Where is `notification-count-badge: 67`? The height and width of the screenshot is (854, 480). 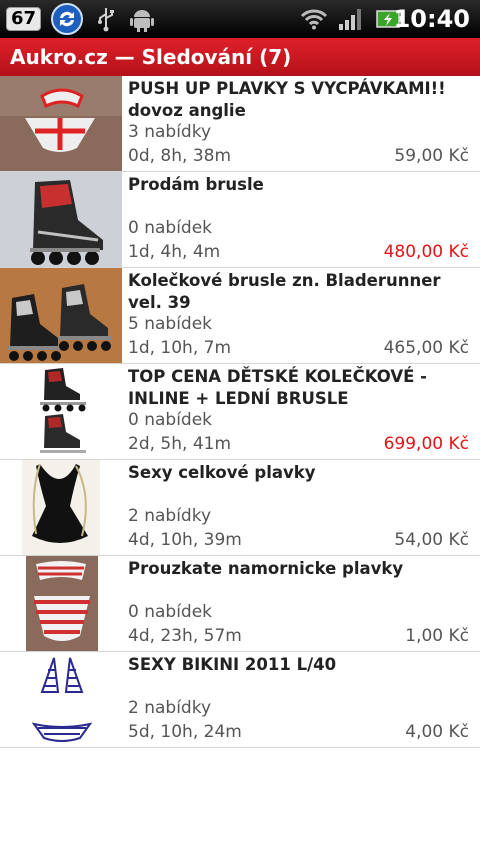 notification-count-badge: 67 is located at coordinates (24, 19).